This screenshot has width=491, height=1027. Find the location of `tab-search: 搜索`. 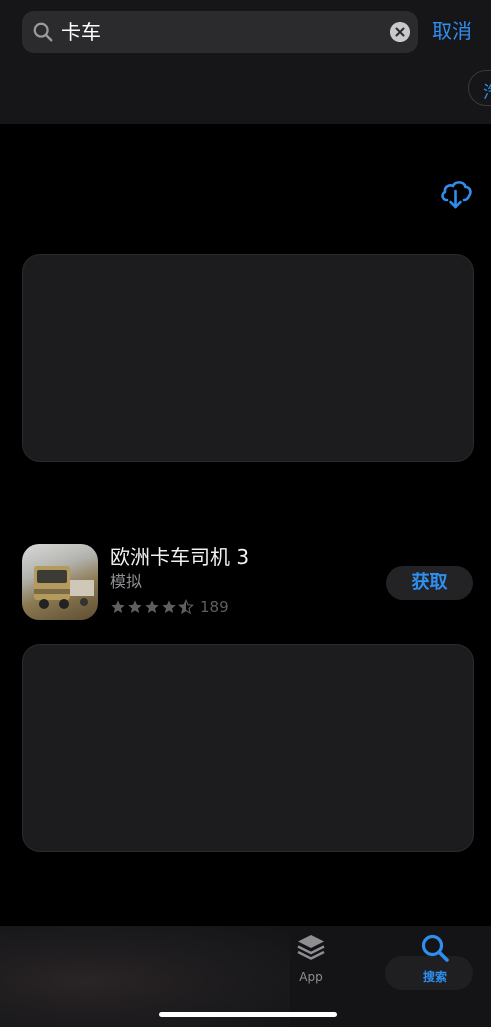

tab-search: 搜索 is located at coordinates (435, 962).